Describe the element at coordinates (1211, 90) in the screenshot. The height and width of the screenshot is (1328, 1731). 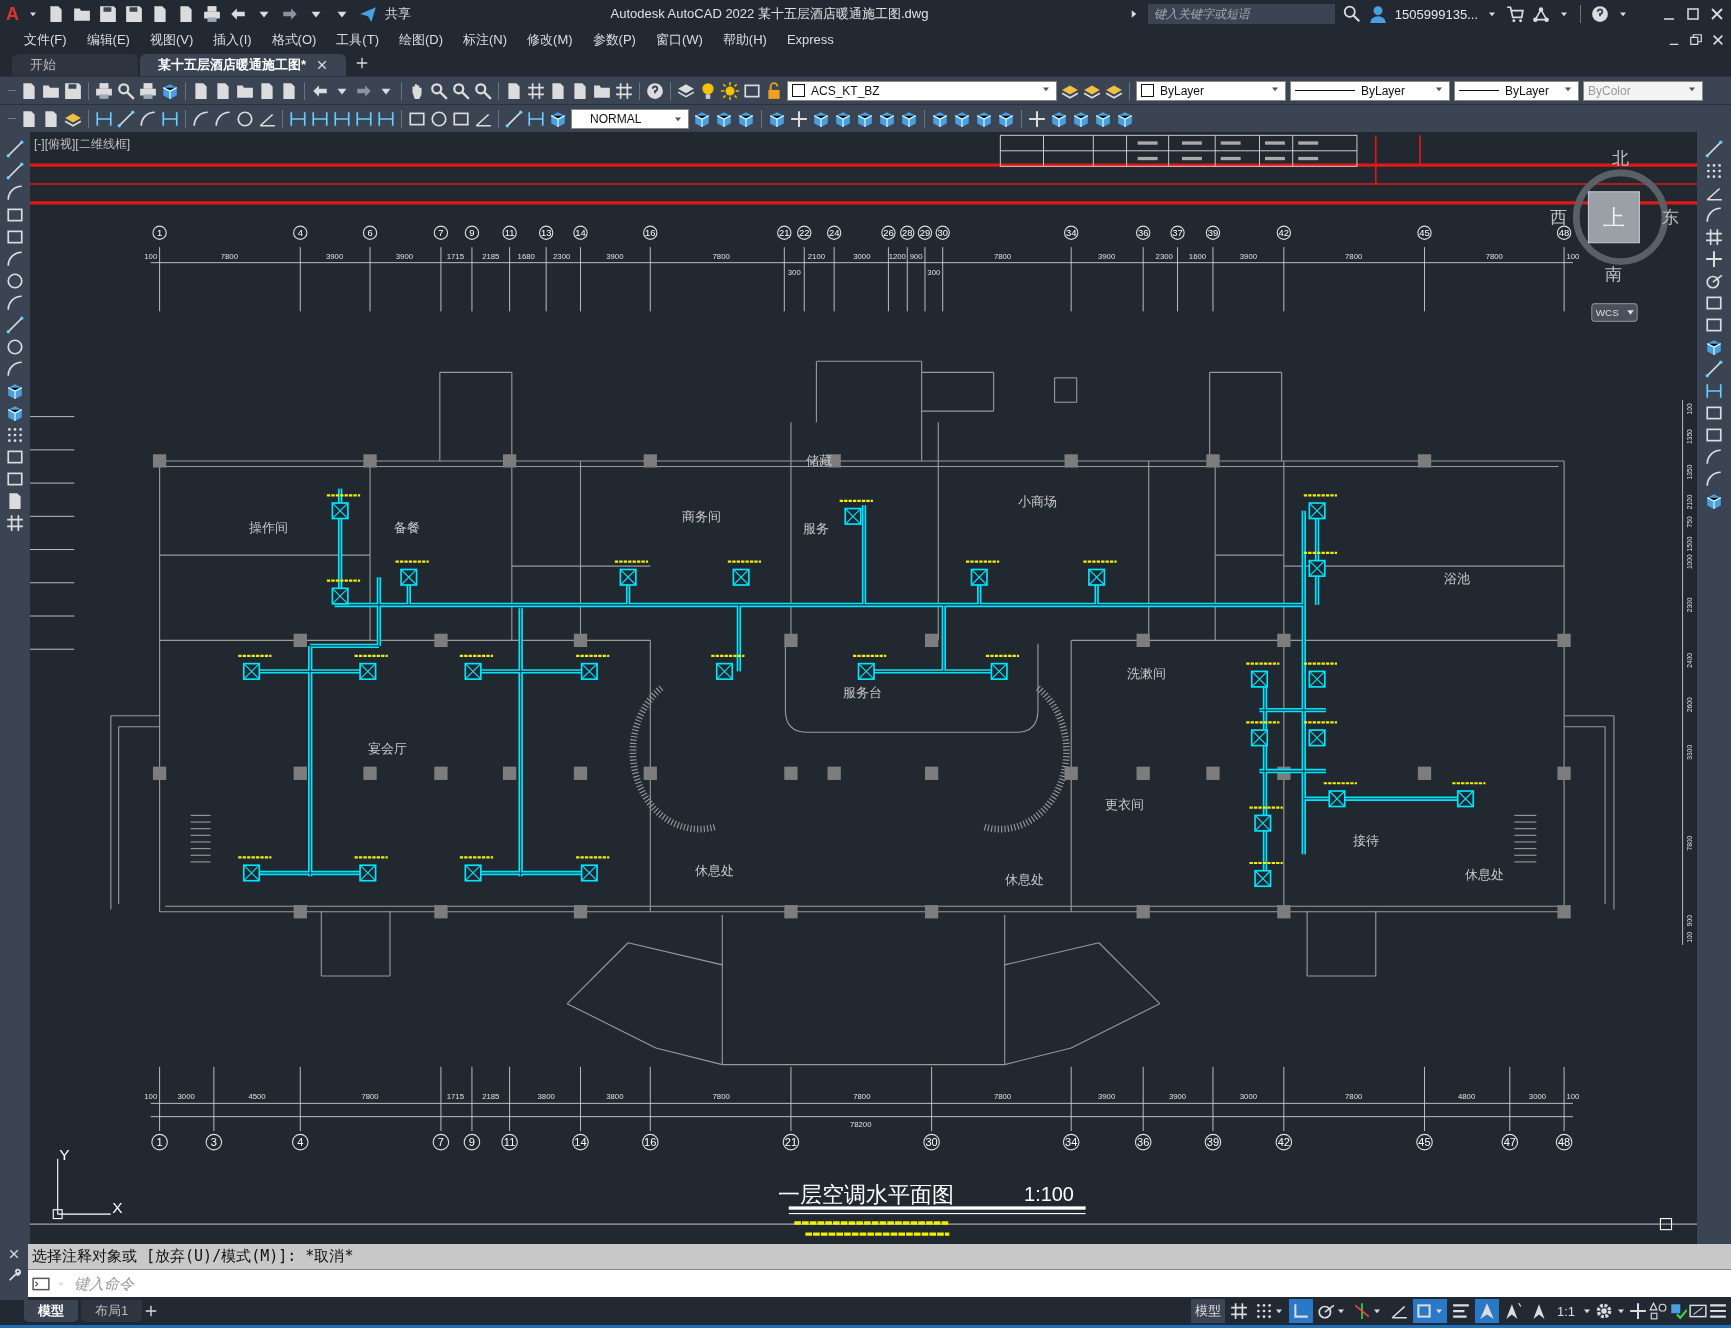
I see `color-dropdown: ByLayer` at that location.